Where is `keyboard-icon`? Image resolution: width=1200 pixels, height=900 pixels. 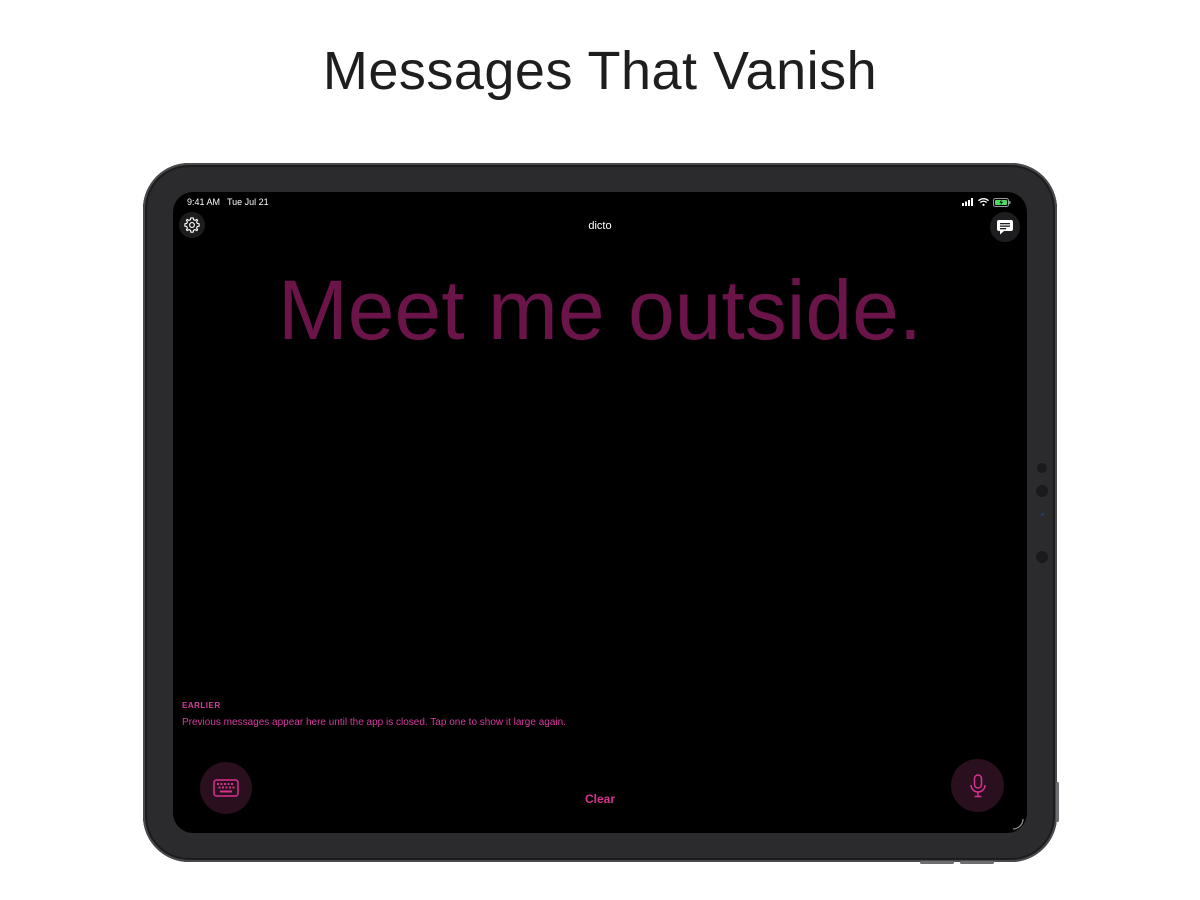
keyboard-icon is located at coordinates (226, 788).